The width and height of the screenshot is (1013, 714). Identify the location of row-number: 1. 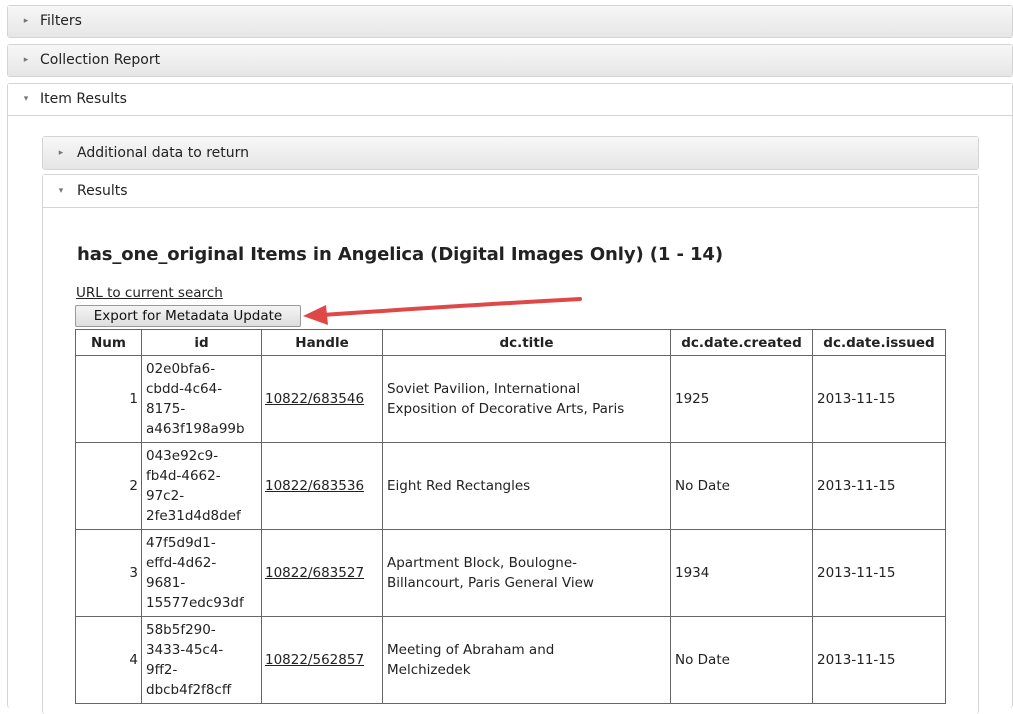
(108, 399).